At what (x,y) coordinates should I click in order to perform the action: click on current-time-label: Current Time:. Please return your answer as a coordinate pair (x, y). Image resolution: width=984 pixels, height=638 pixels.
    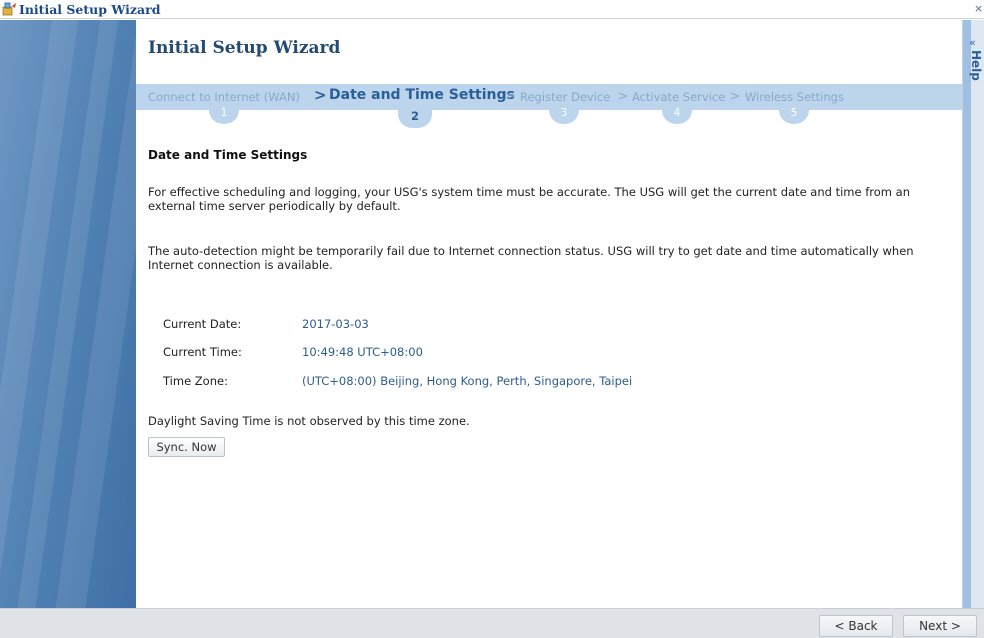
    Looking at the image, I should click on (202, 352).